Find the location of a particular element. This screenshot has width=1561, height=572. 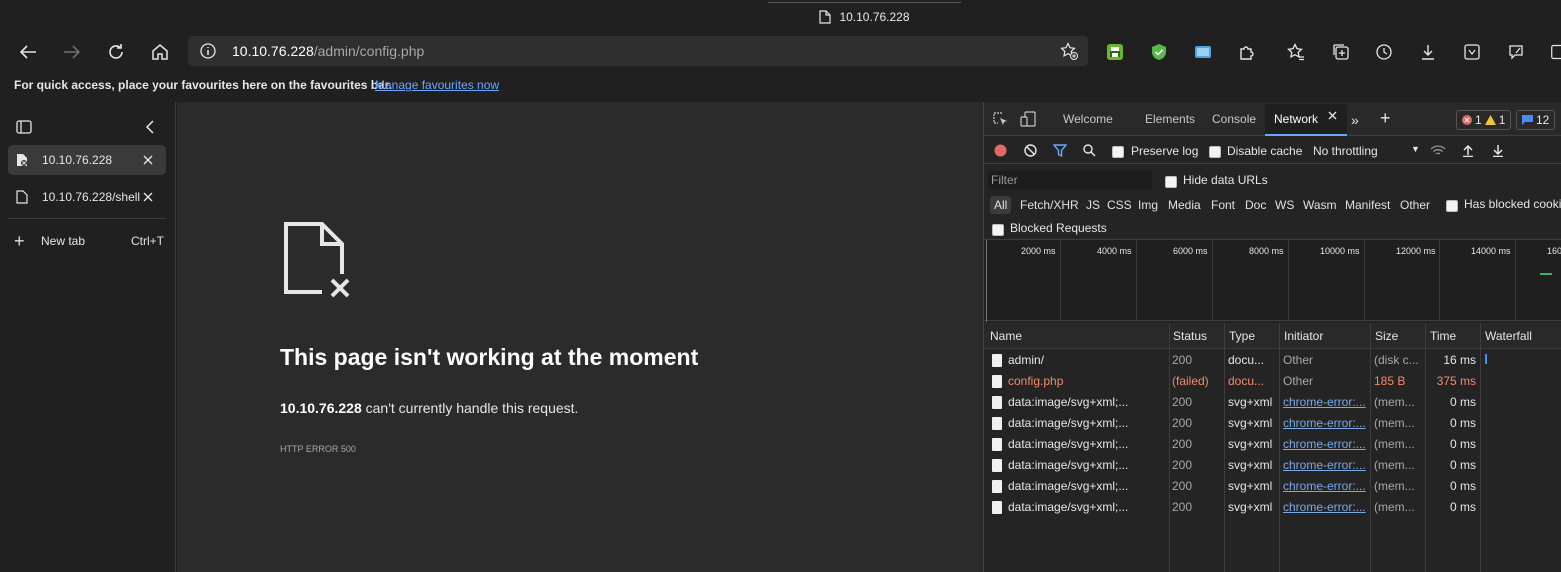

column-status: Status is located at coordinates (1190, 336).